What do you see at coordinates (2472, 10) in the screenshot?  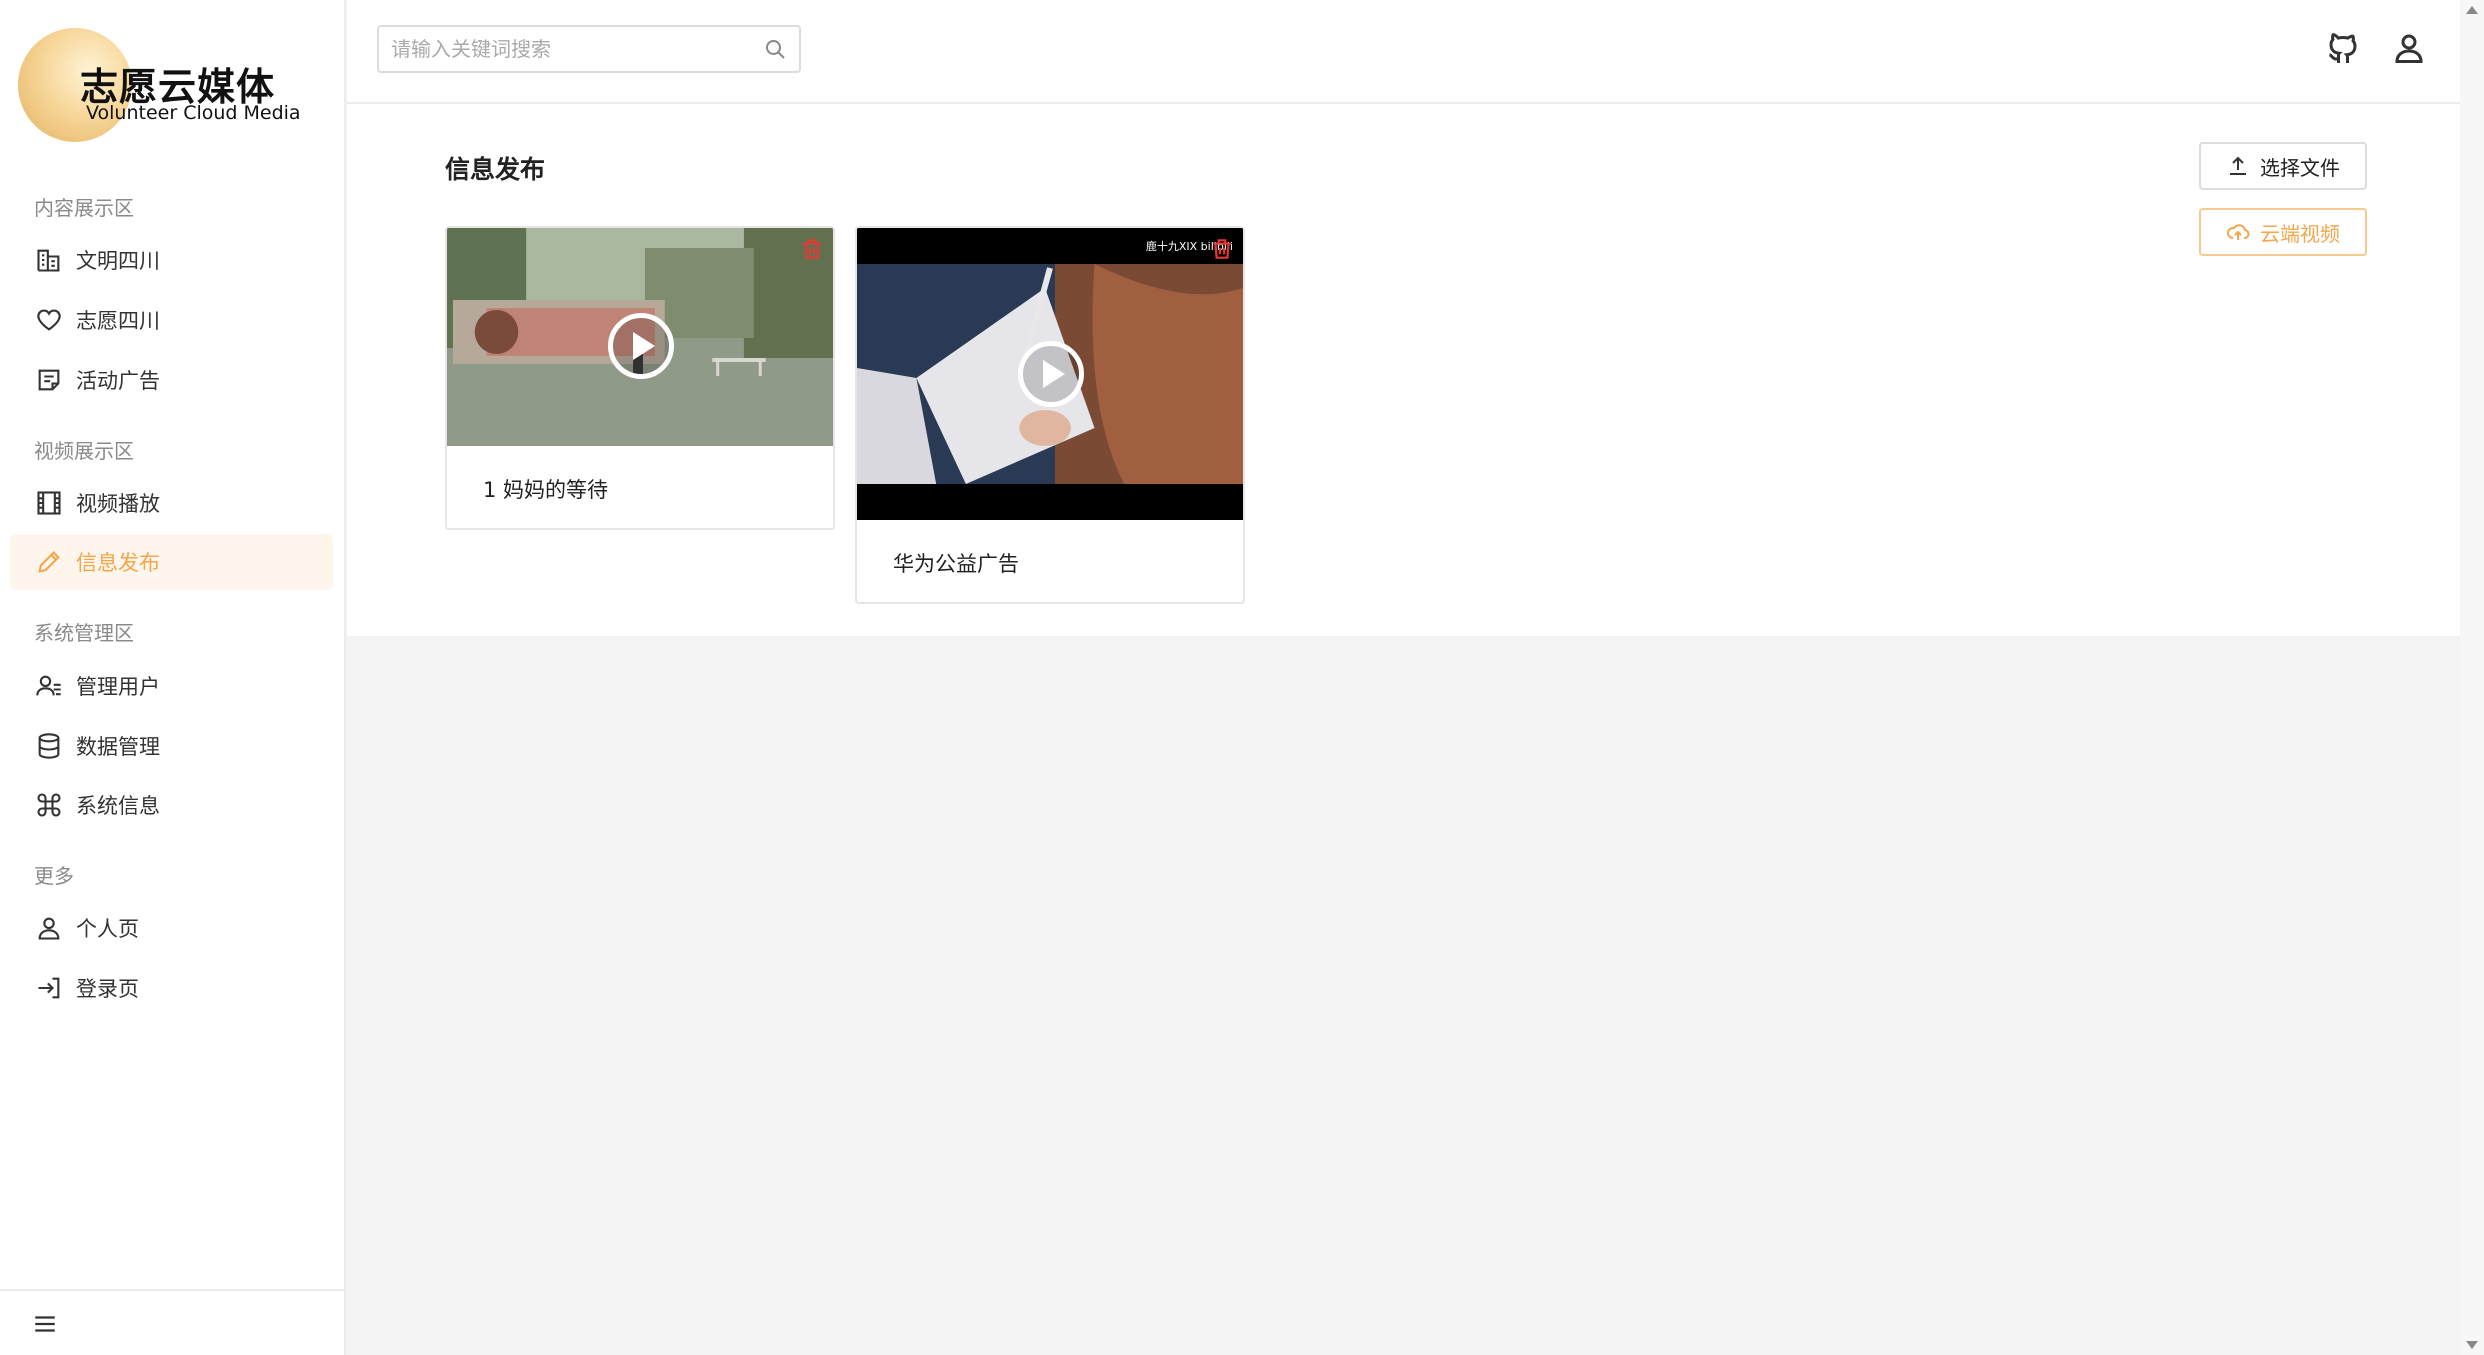 I see `scroll-up-arrow` at bounding box center [2472, 10].